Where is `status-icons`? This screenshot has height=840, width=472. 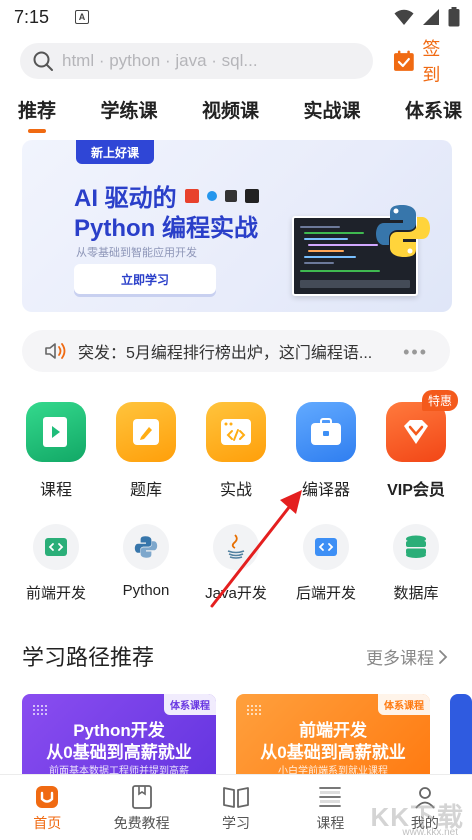 status-icons is located at coordinates (427, 17).